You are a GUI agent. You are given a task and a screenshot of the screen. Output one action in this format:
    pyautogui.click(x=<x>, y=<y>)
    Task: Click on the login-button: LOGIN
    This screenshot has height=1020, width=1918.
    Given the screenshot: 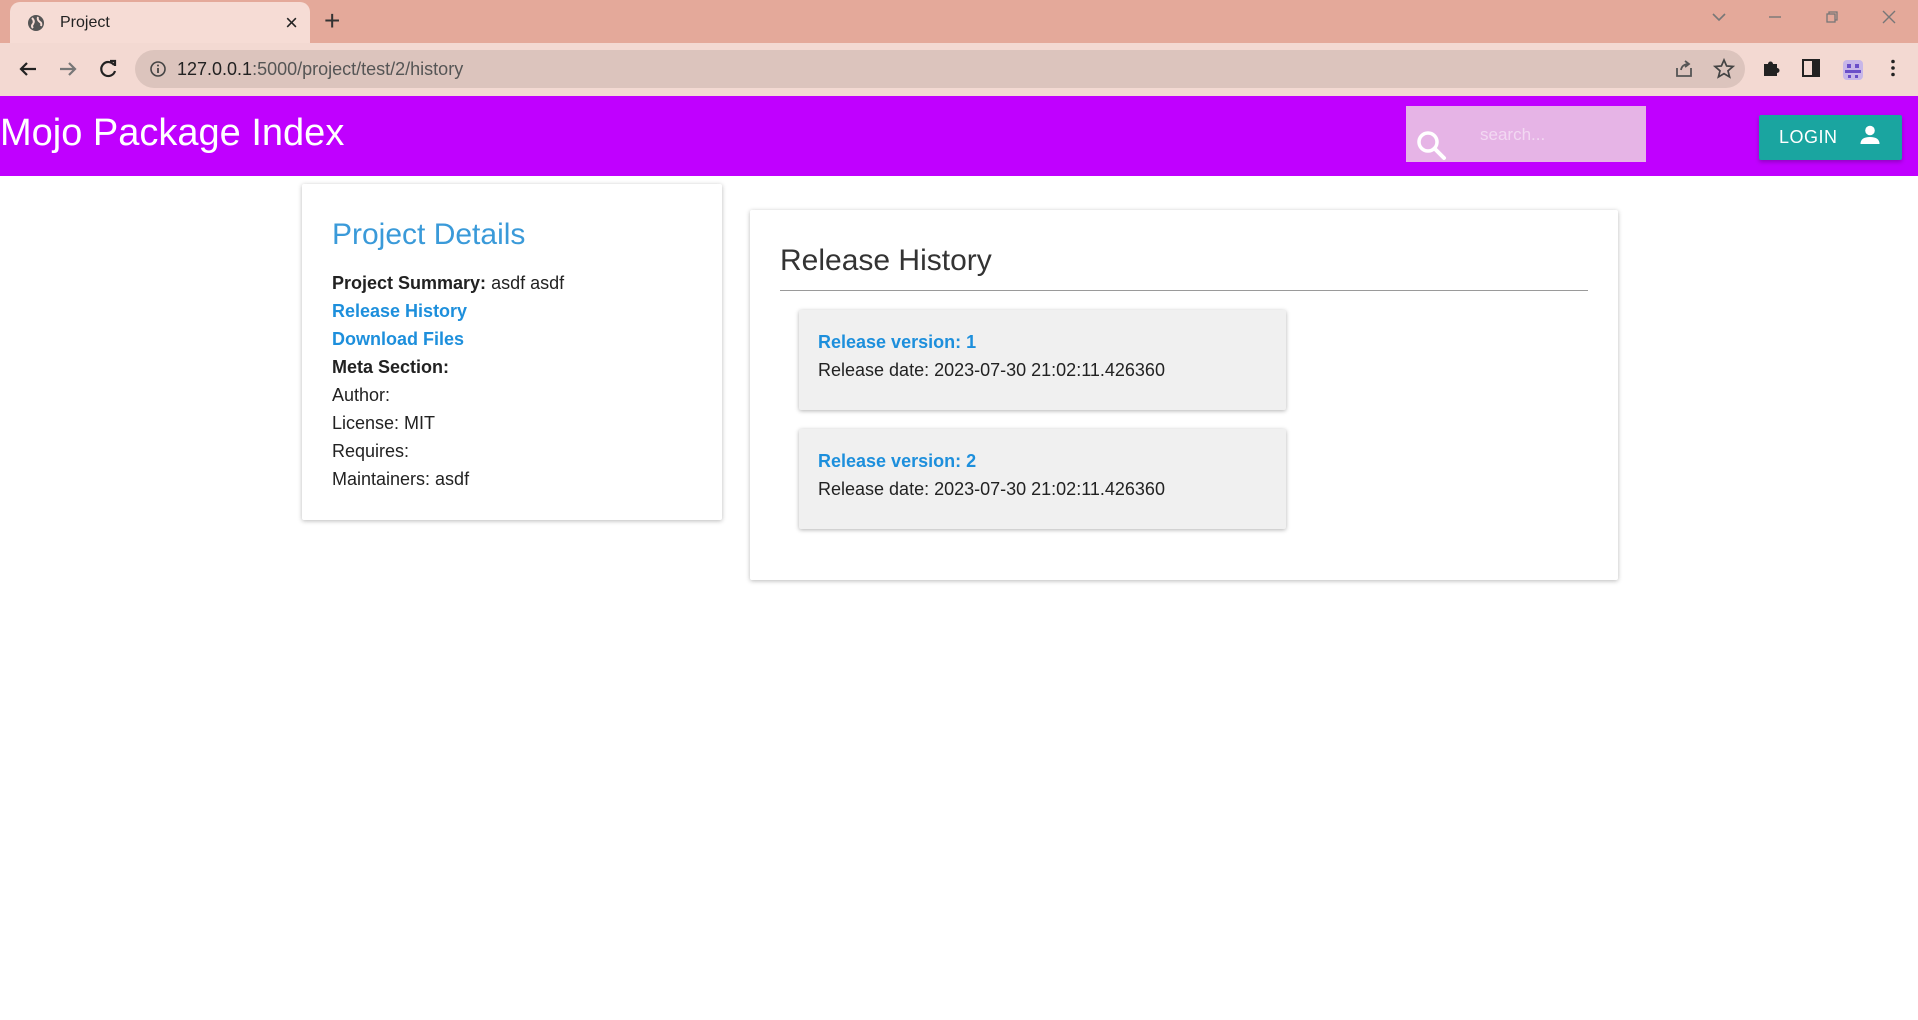 What is the action you would take?
    pyautogui.click(x=1830, y=137)
    